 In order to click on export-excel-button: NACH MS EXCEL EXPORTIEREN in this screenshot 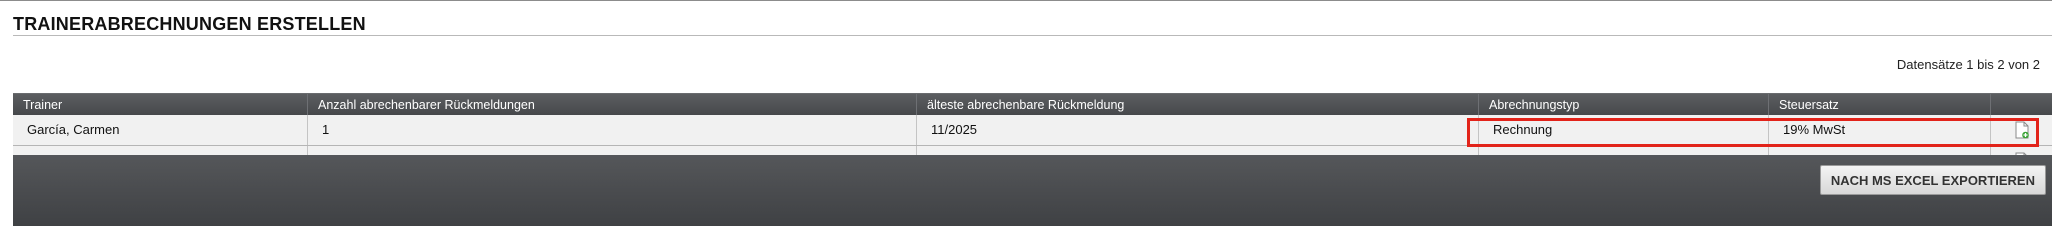, I will do `click(1932, 180)`.